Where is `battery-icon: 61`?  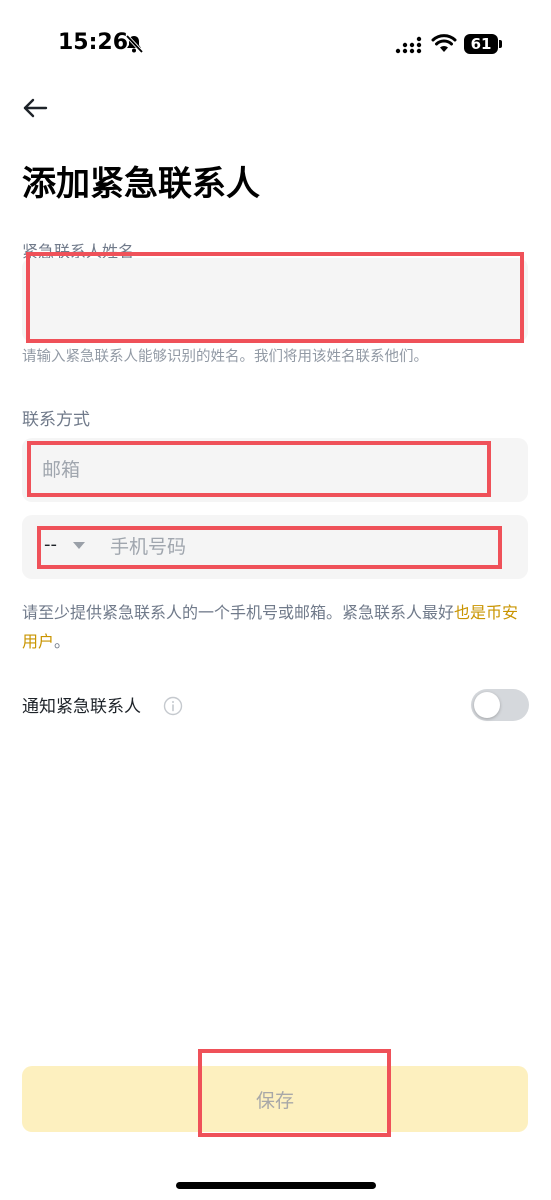
battery-icon: 61 is located at coordinates (481, 44).